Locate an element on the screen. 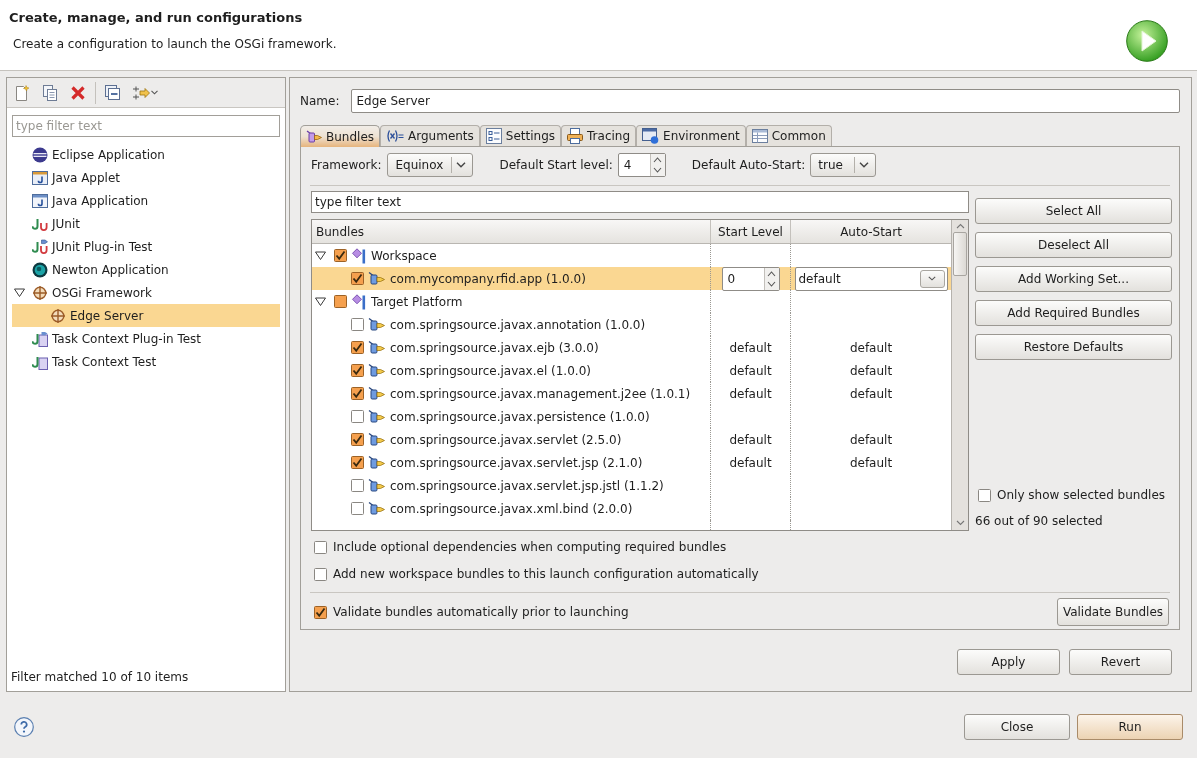 The width and height of the screenshot is (1197, 758). action-button: Revert is located at coordinates (1120, 662).